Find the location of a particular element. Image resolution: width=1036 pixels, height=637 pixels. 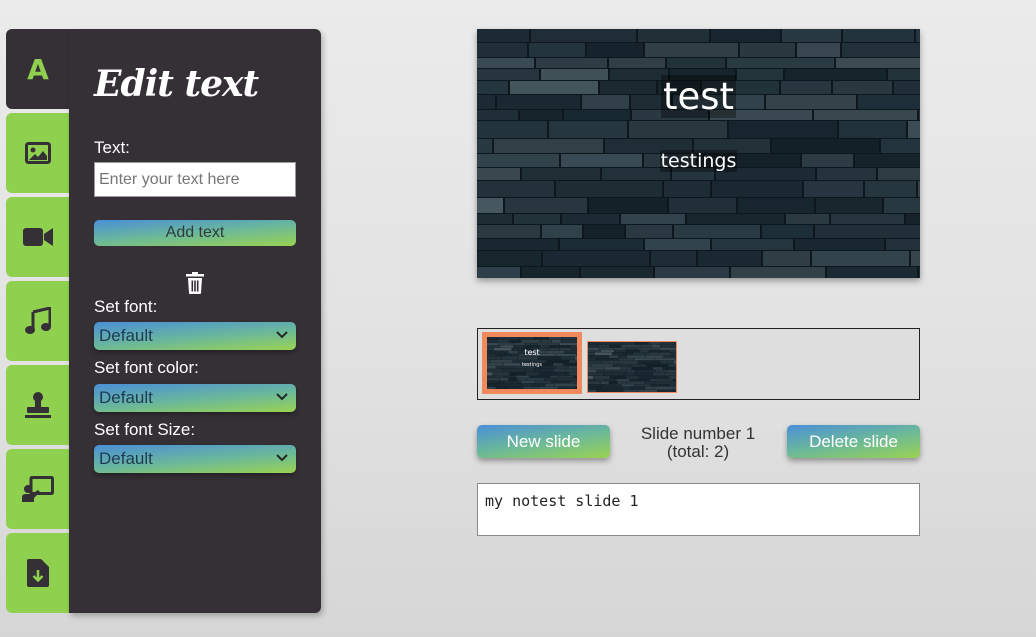

slide-number-text: Slide number 1 is located at coordinates (698, 433).